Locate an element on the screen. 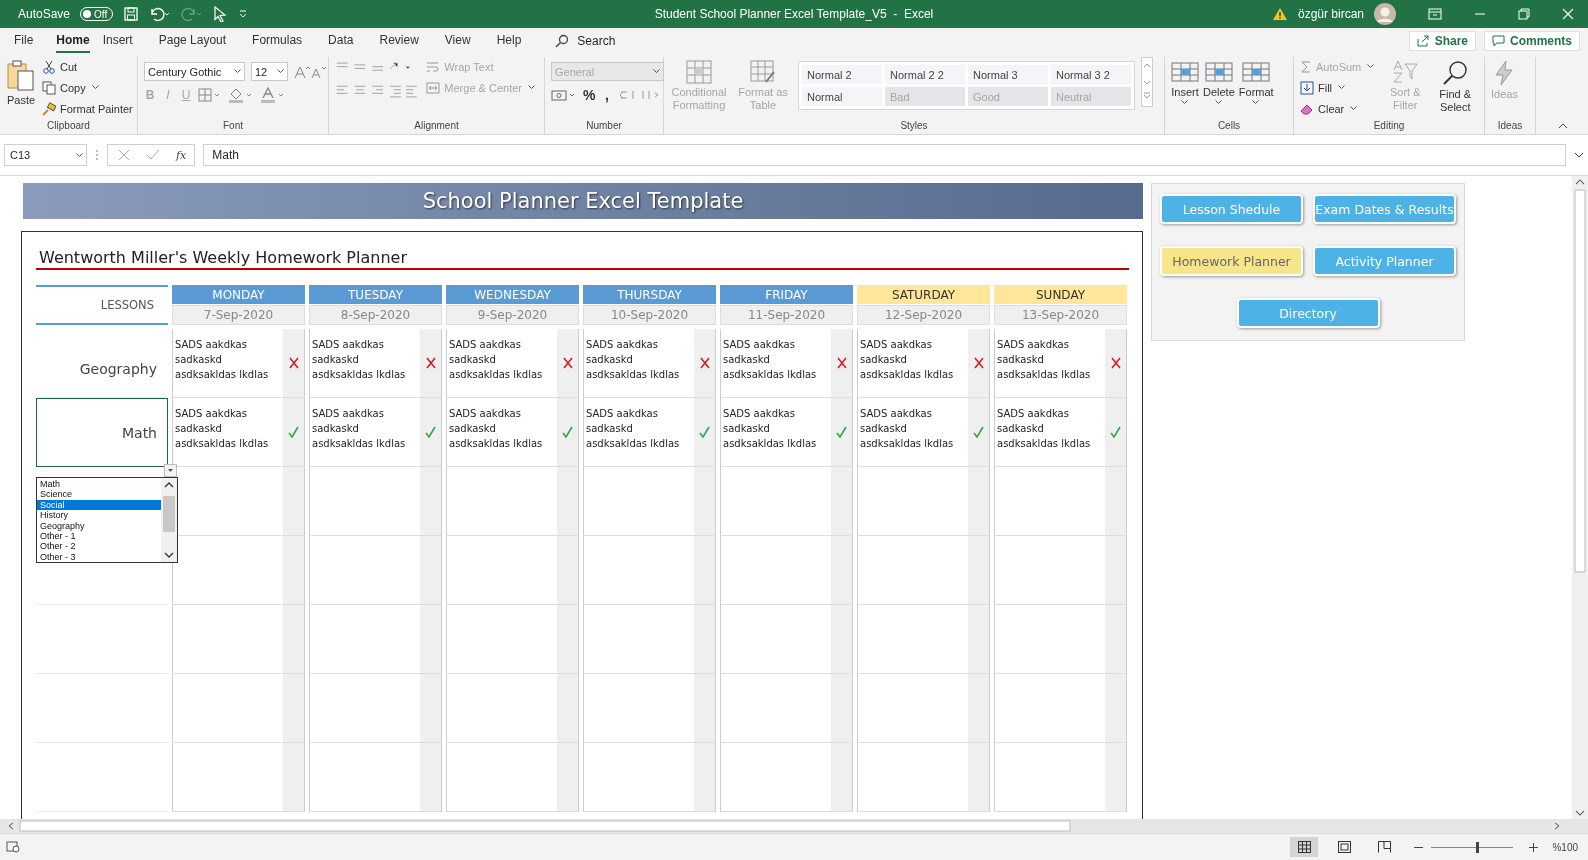 Image resolution: width=1588 pixels, height=860 pixels. macro-icon is located at coordinates (13, 847).